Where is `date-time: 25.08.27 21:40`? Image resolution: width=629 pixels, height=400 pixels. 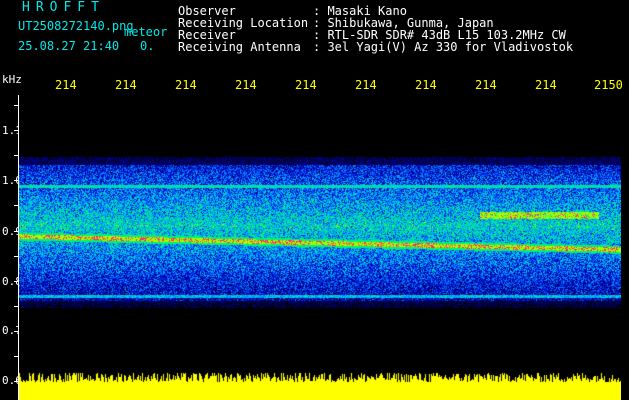 date-time: 25.08.27 21:40 is located at coordinates (69, 46).